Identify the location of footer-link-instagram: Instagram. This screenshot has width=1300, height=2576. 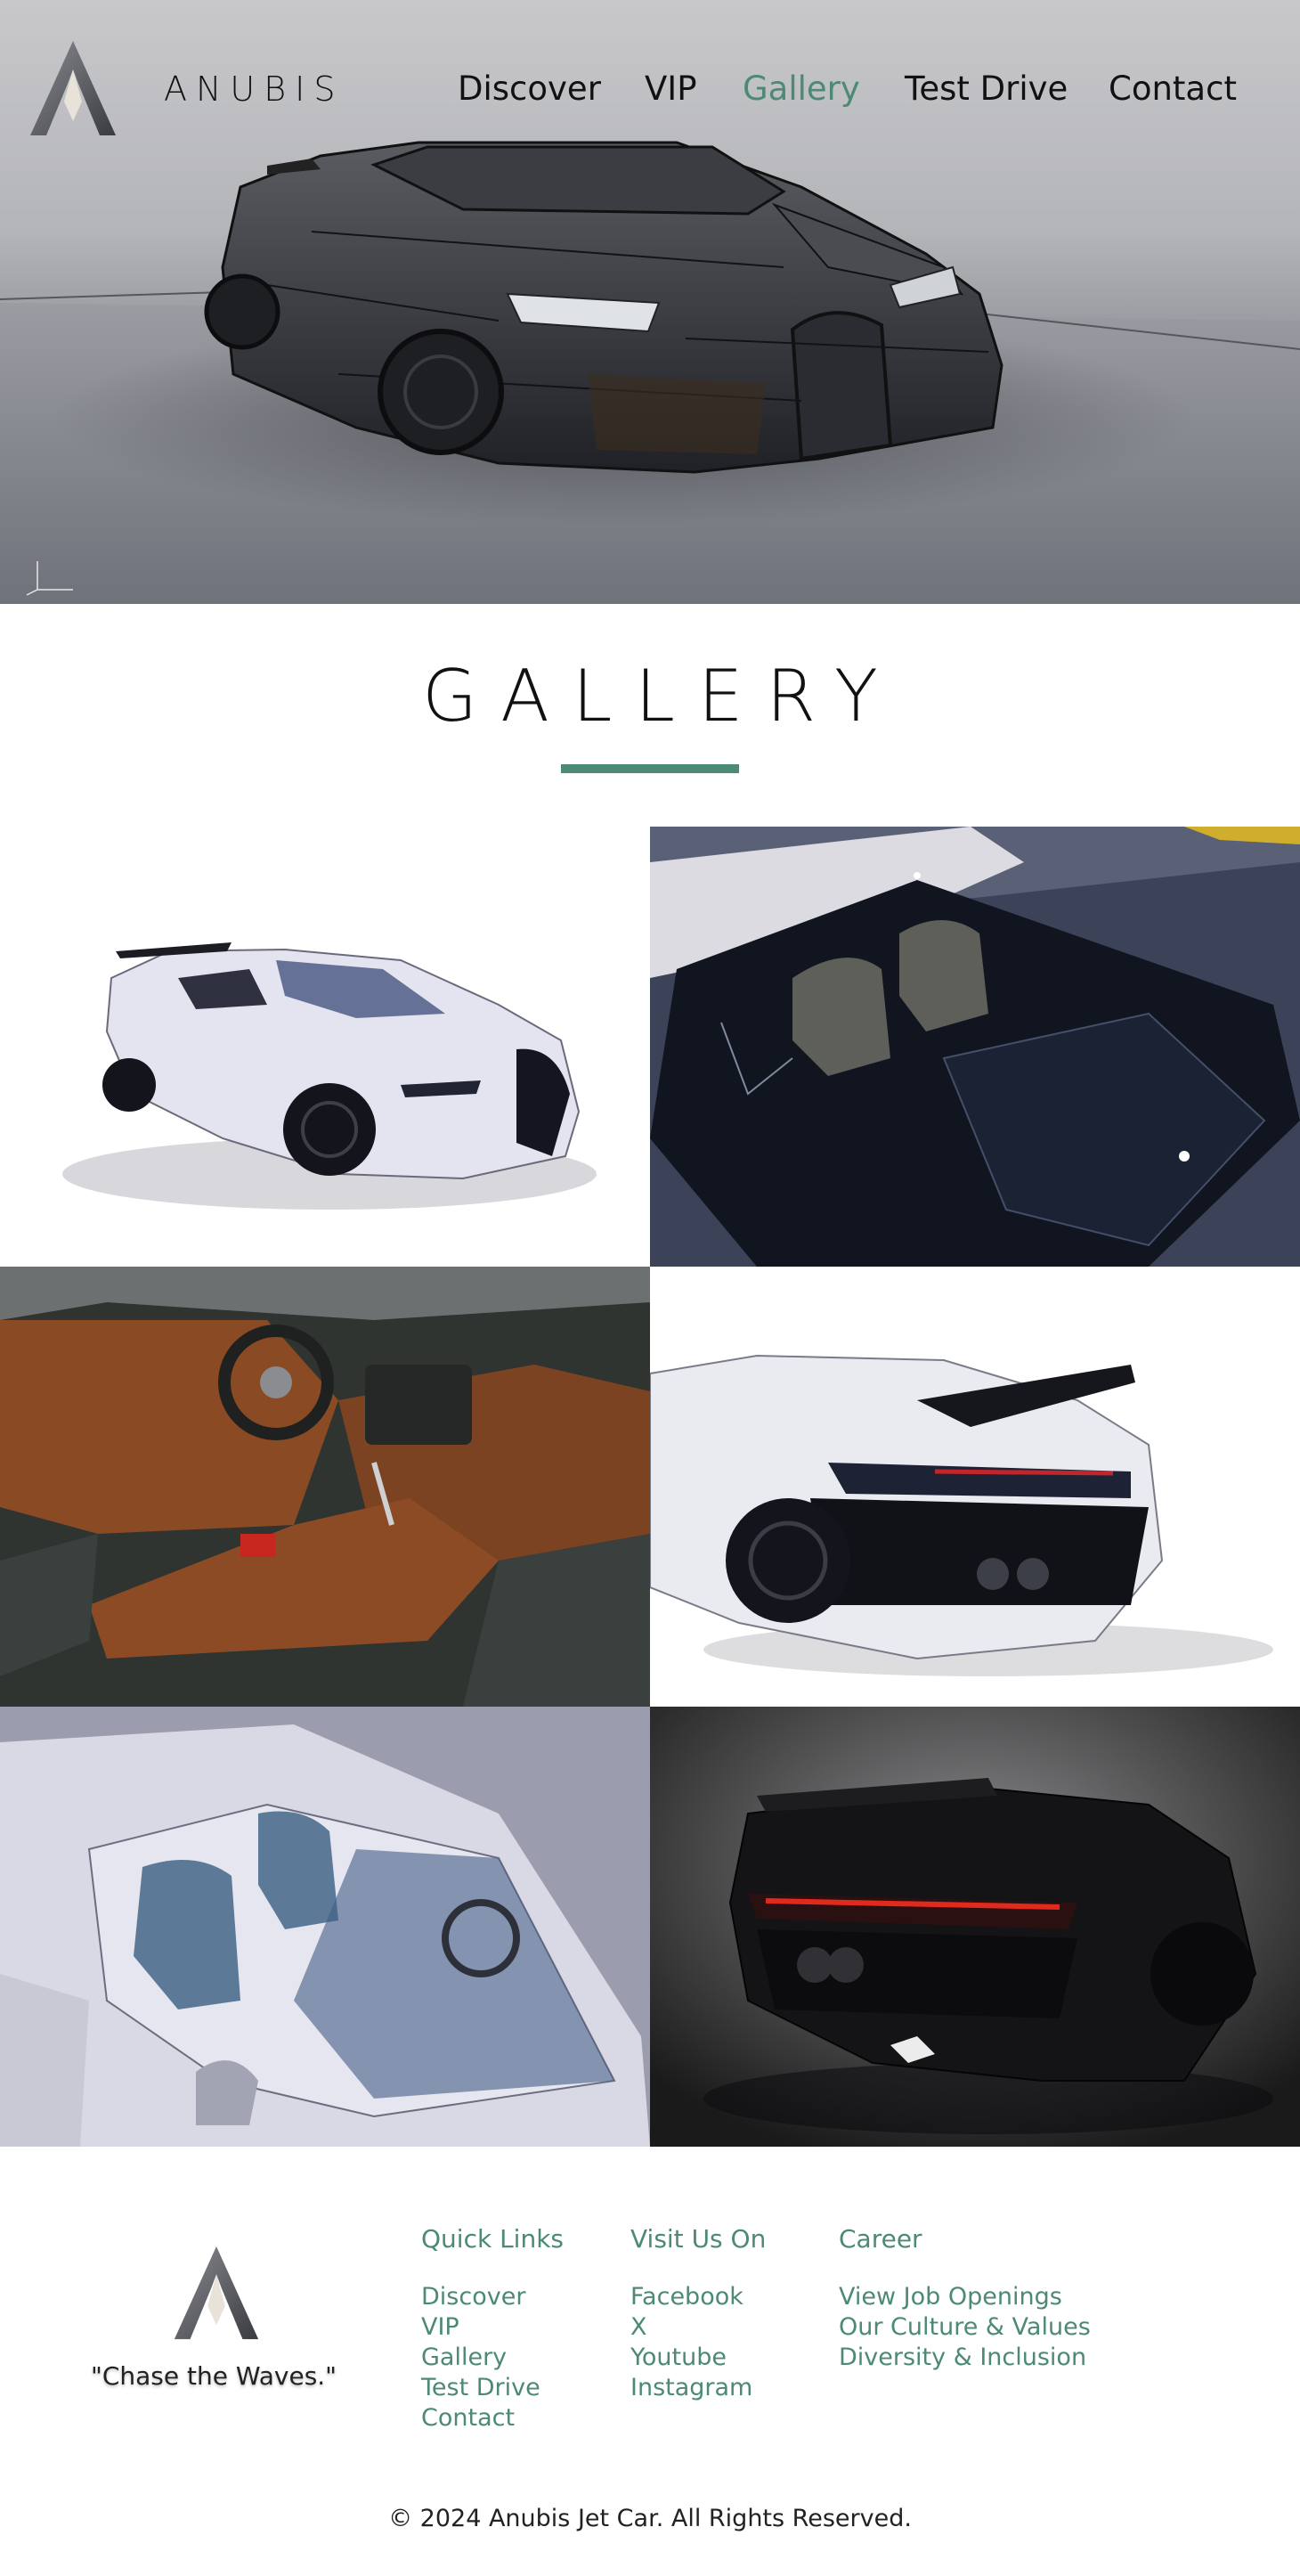
(698, 2388).